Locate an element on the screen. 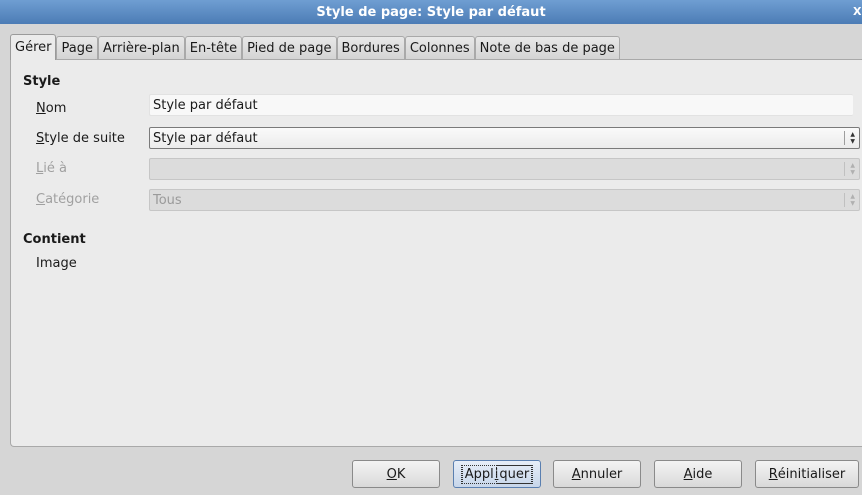 The width and height of the screenshot is (862, 495). window-title: Style de page: Style par défaut is located at coordinates (431, 12).